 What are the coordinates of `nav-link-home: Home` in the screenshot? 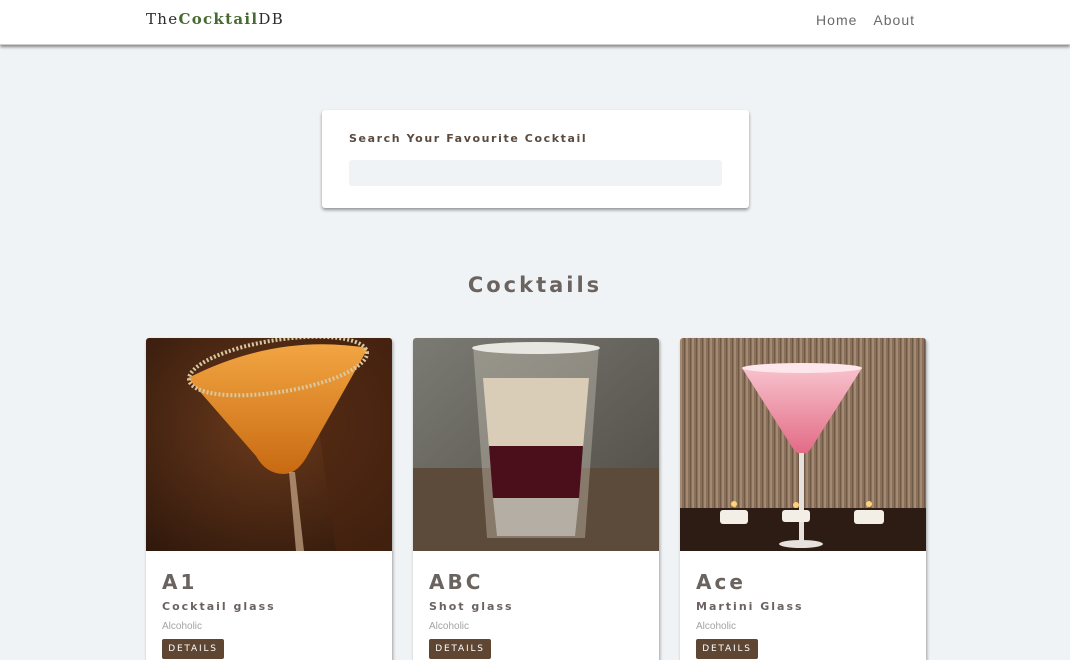 It's located at (836, 20).